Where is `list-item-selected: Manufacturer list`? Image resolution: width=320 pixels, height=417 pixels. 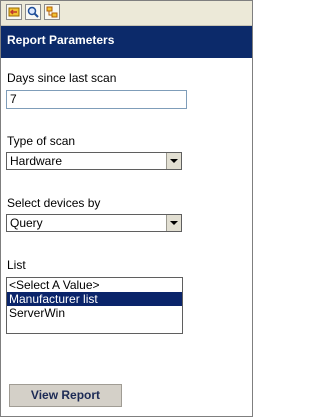 list-item-selected: Manufacturer list is located at coordinates (94, 299).